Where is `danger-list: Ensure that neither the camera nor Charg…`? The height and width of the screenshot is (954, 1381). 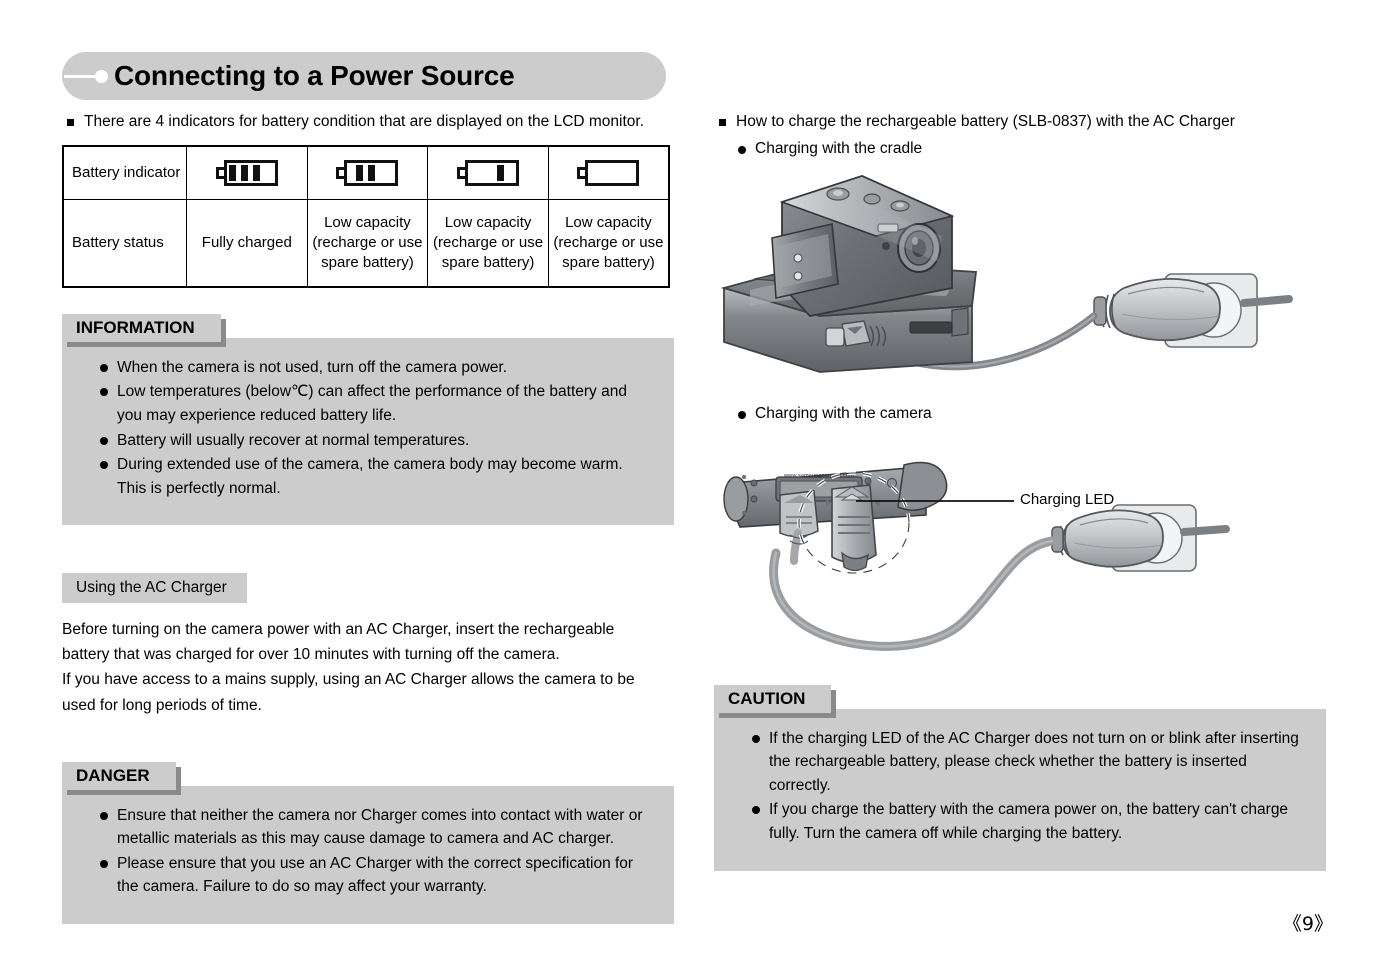 danger-list: Ensure that neither the camera nor Charg… is located at coordinates (368, 851).